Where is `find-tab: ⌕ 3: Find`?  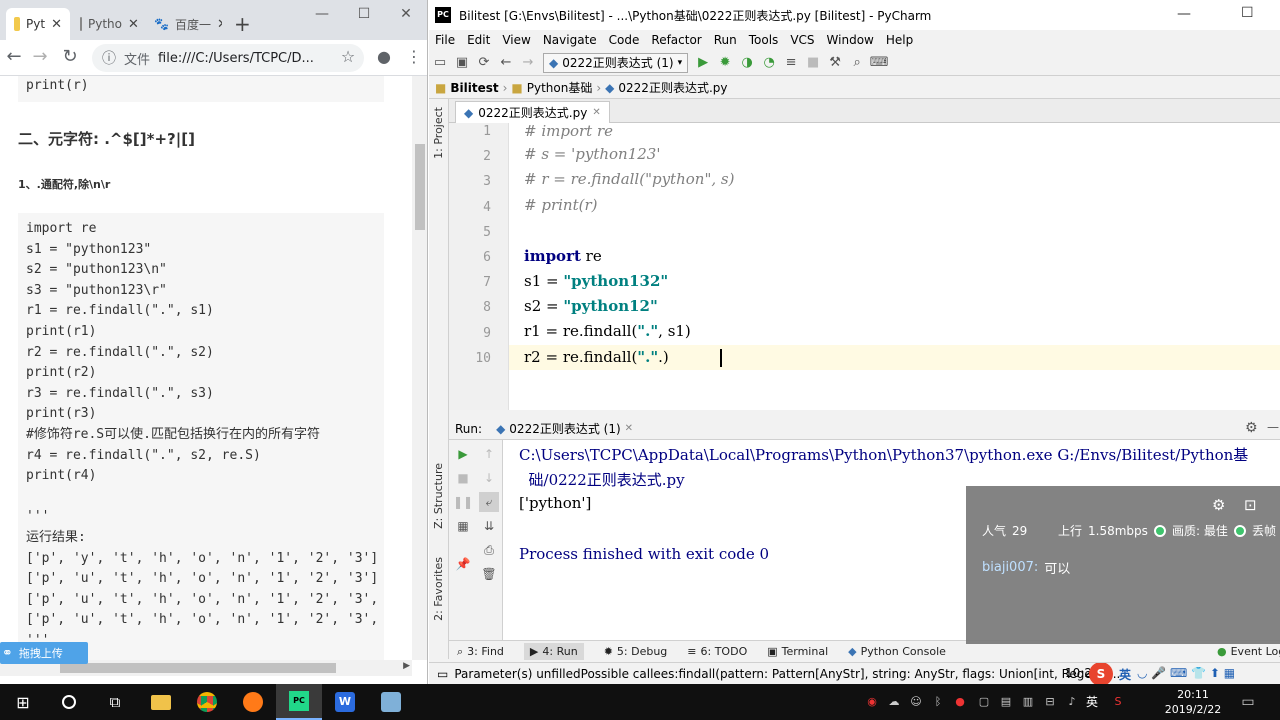
find-tab: ⌕ 3: Find is located at coordinates (480, 652).